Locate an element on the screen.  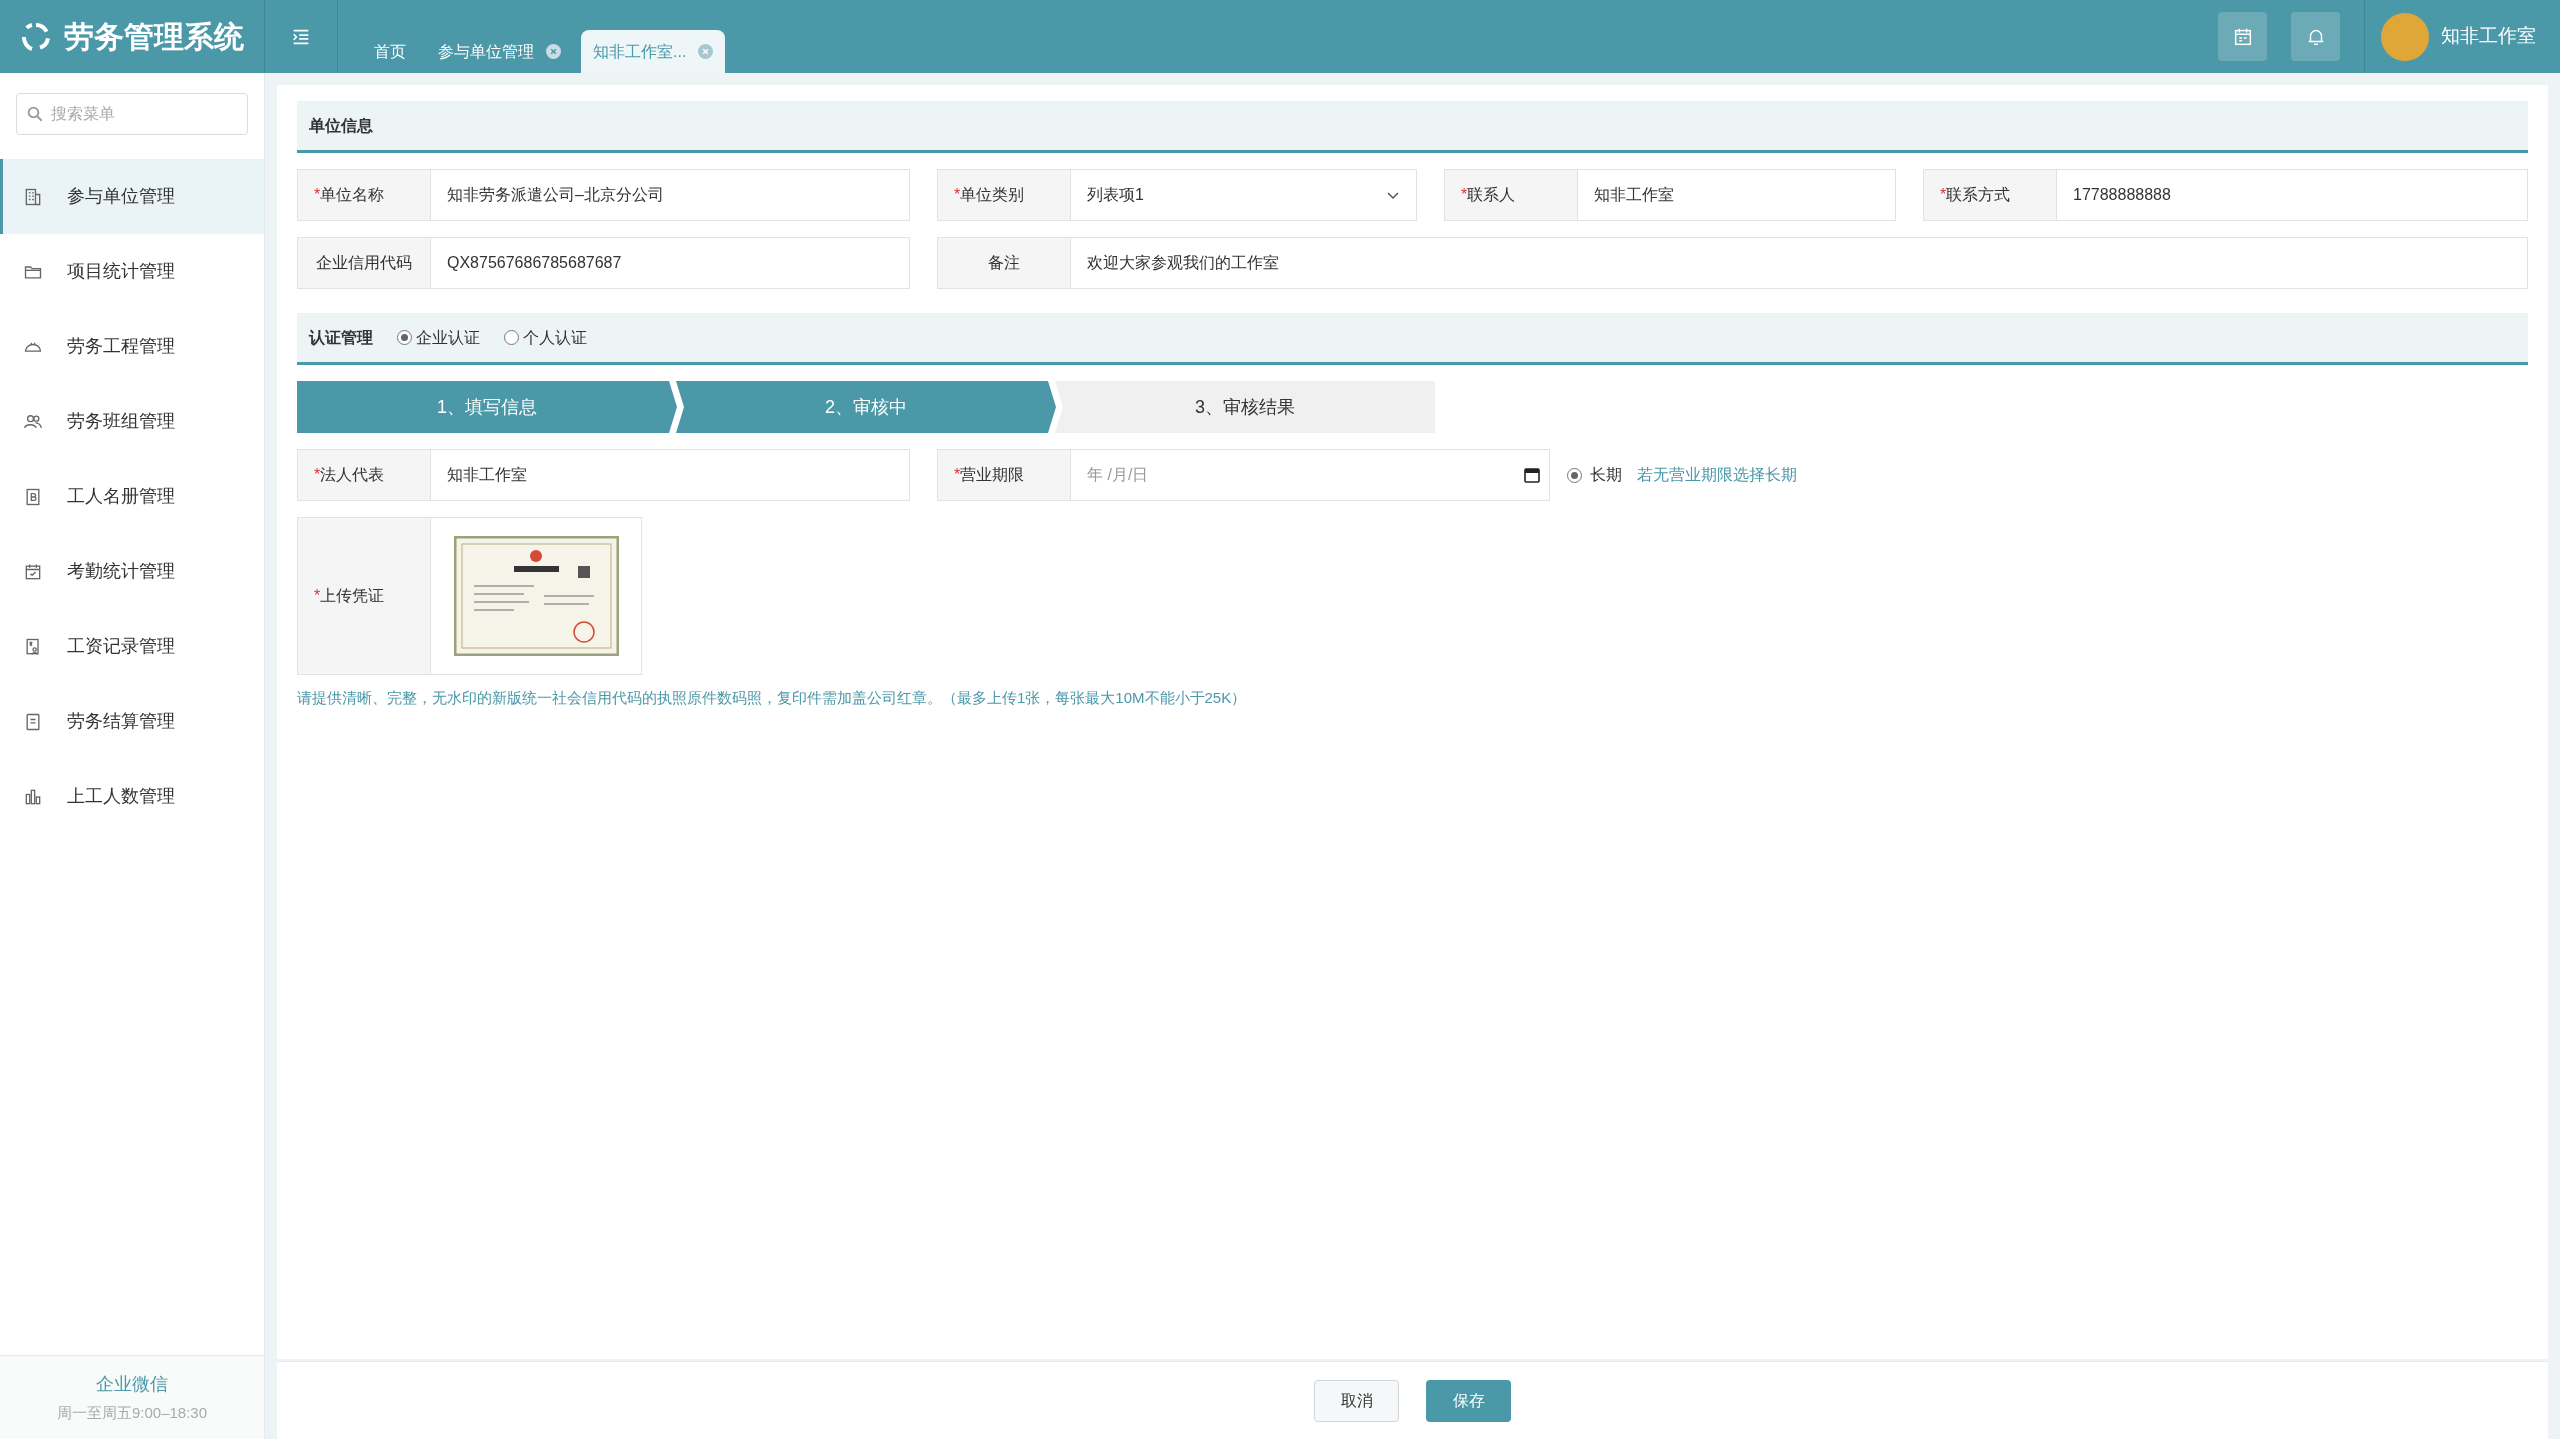
sidebar-item: 工人名册管理 is located at coordinates (132, 496).